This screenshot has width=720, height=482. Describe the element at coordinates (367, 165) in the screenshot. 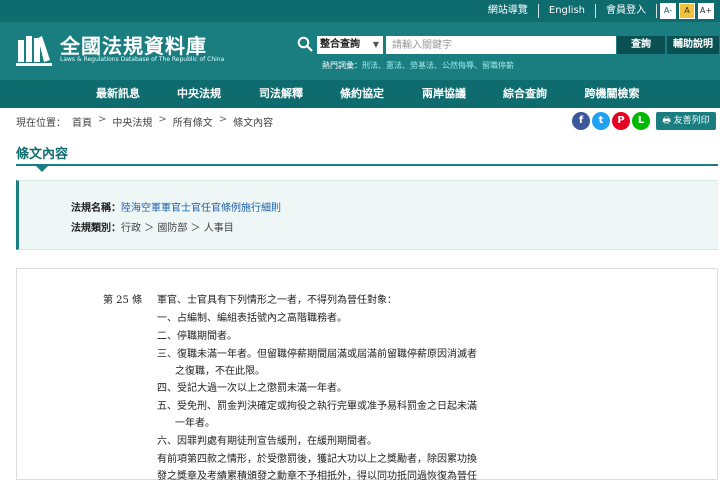

I see `section-divider` at that location.